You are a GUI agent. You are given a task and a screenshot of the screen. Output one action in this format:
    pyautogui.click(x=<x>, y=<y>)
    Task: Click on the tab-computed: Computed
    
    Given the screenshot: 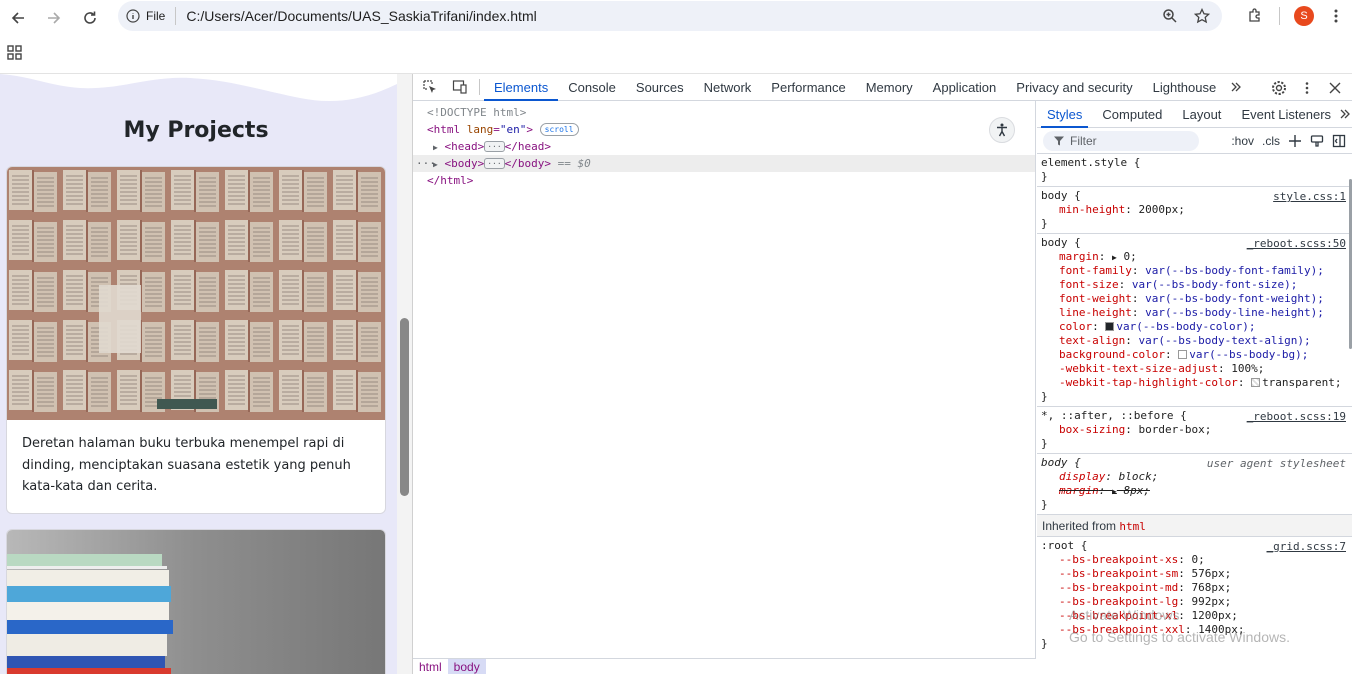 What is the action you would take?
    pyautogui.click(x=1132, y=114)
    